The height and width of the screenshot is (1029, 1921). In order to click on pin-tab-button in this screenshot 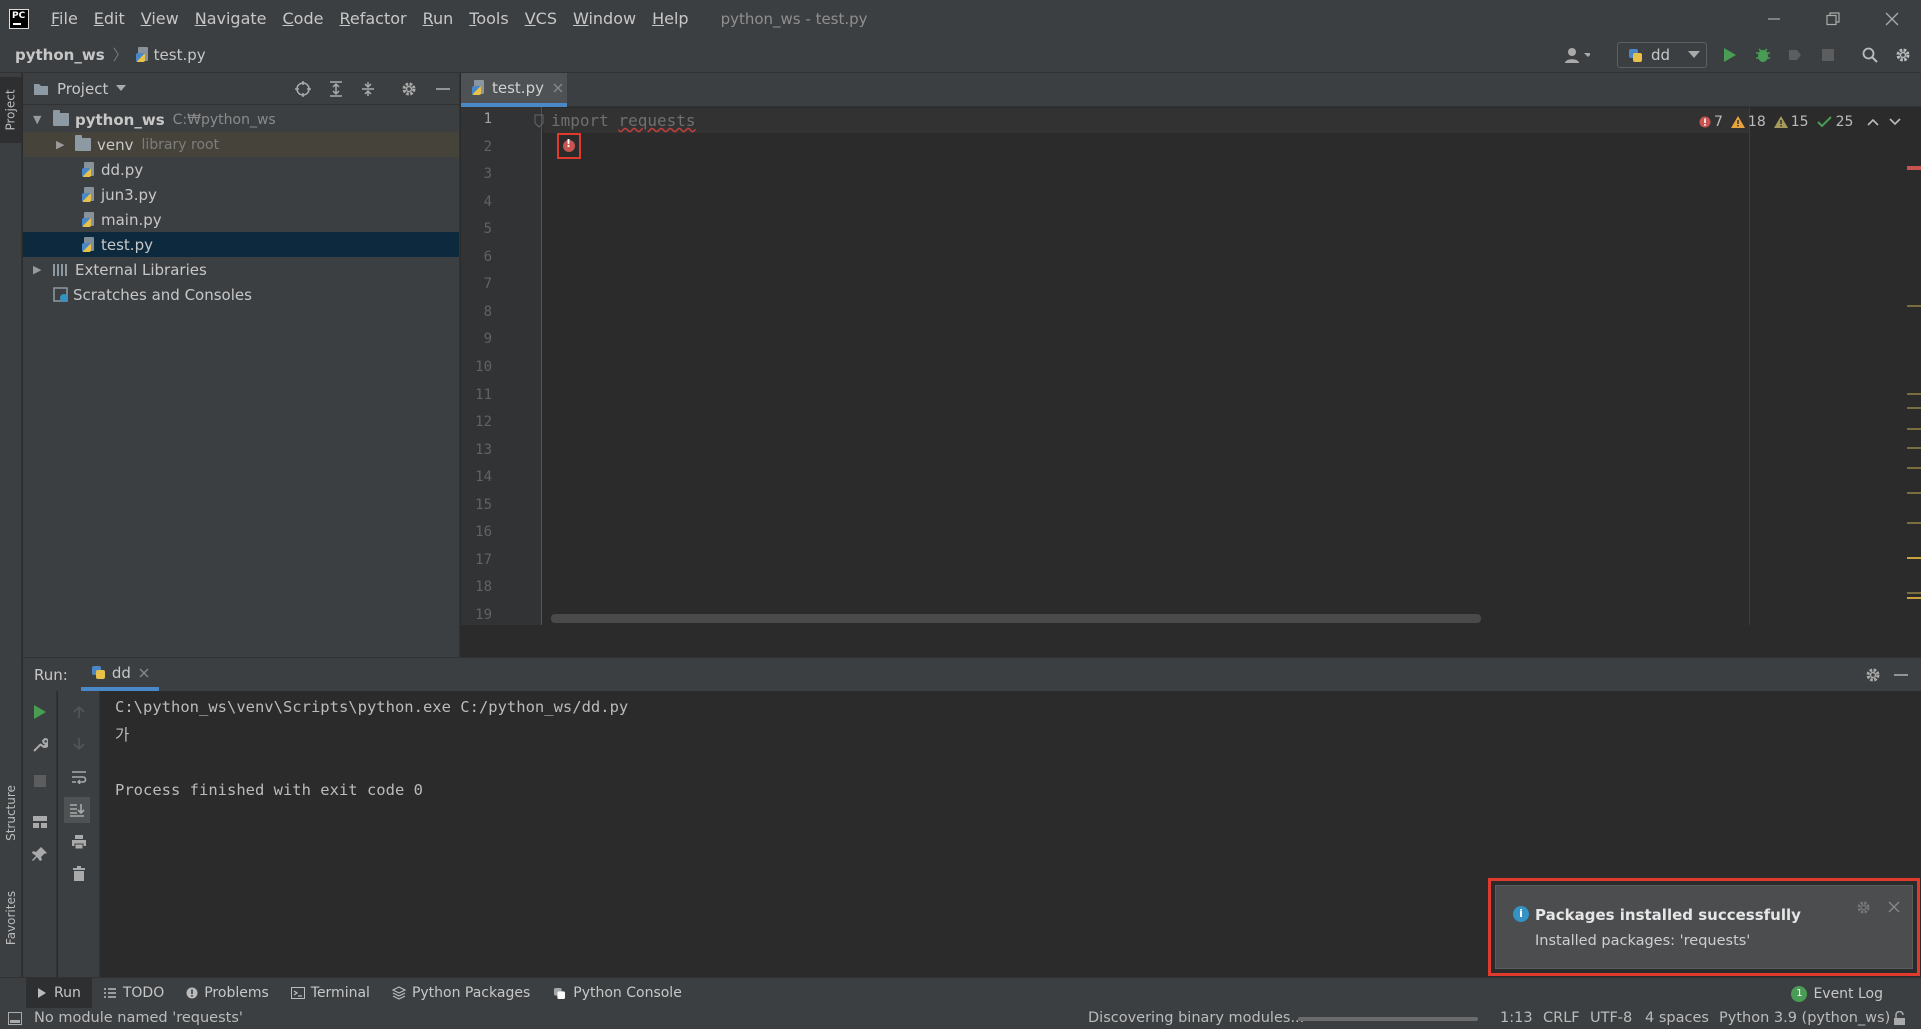, I will do `click(39, 854)`.